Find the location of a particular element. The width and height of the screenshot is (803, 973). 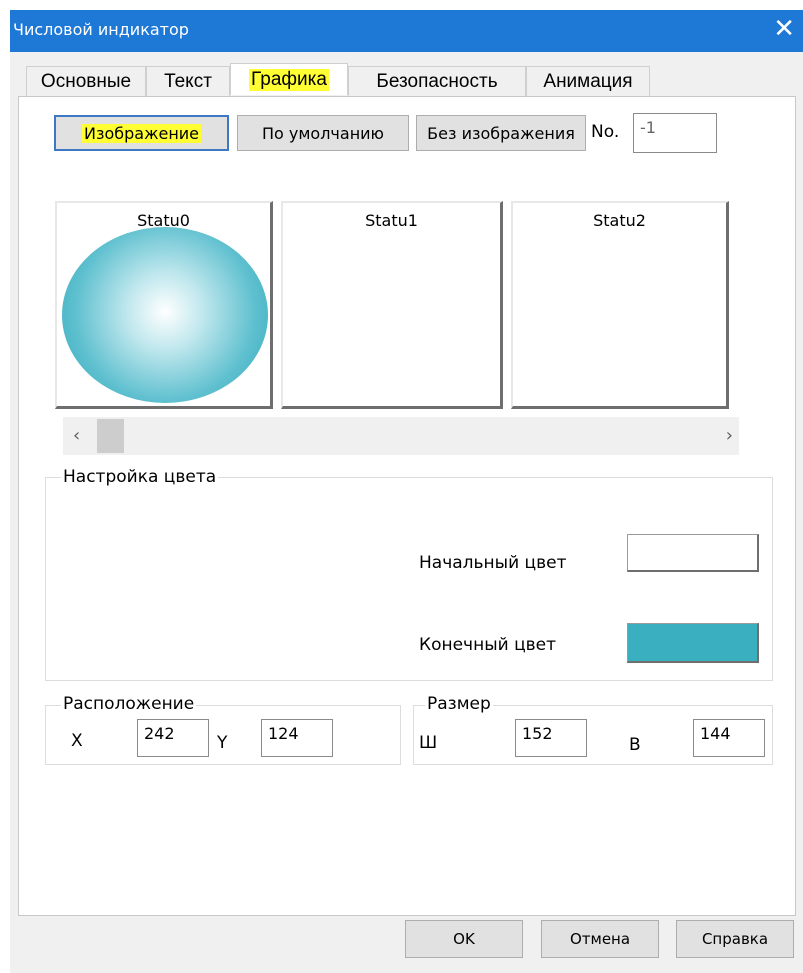

y-label: Y is located at coordinates (222, 743).